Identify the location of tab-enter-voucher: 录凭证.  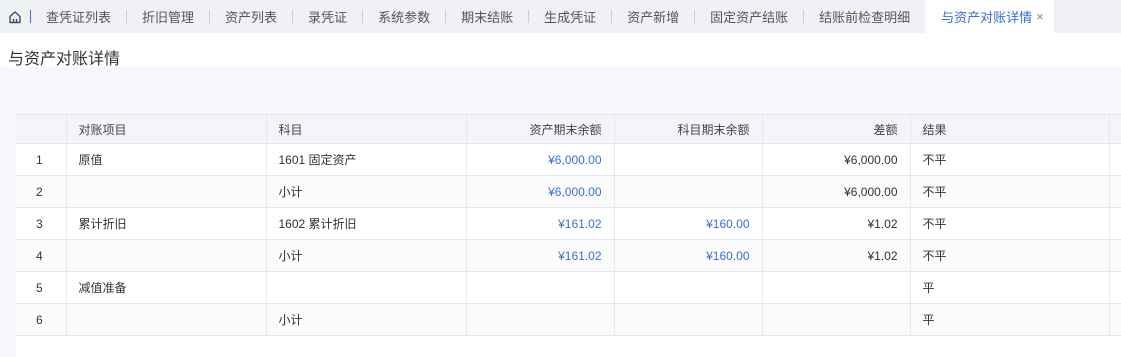
(327, 16).